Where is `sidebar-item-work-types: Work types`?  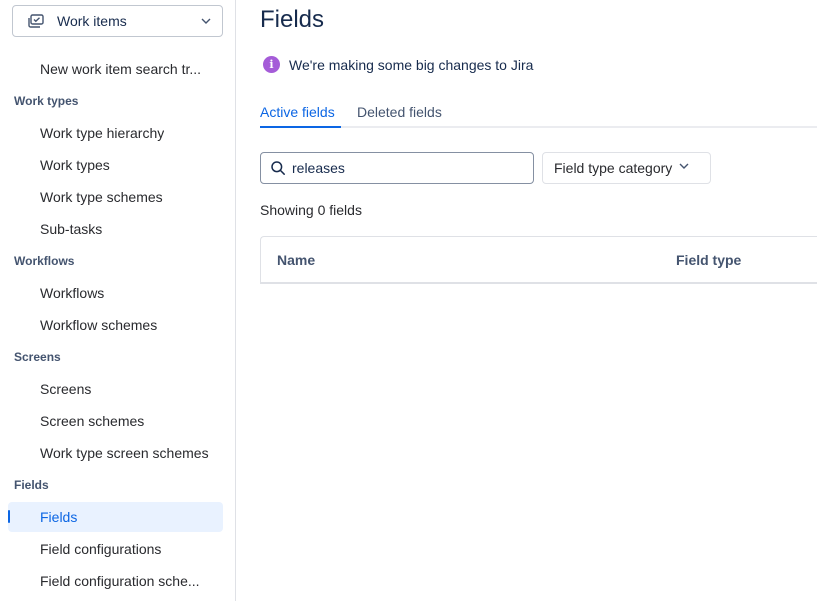 sidebar-item-work-types: Work types is located at coordinates (115, 165).